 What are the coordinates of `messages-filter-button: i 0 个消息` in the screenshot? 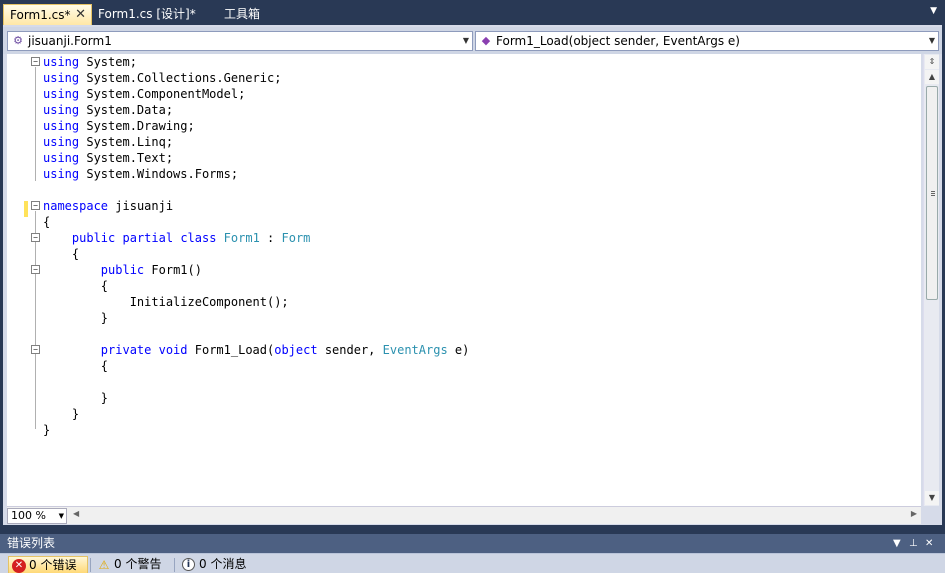 It's located at (215, 564).